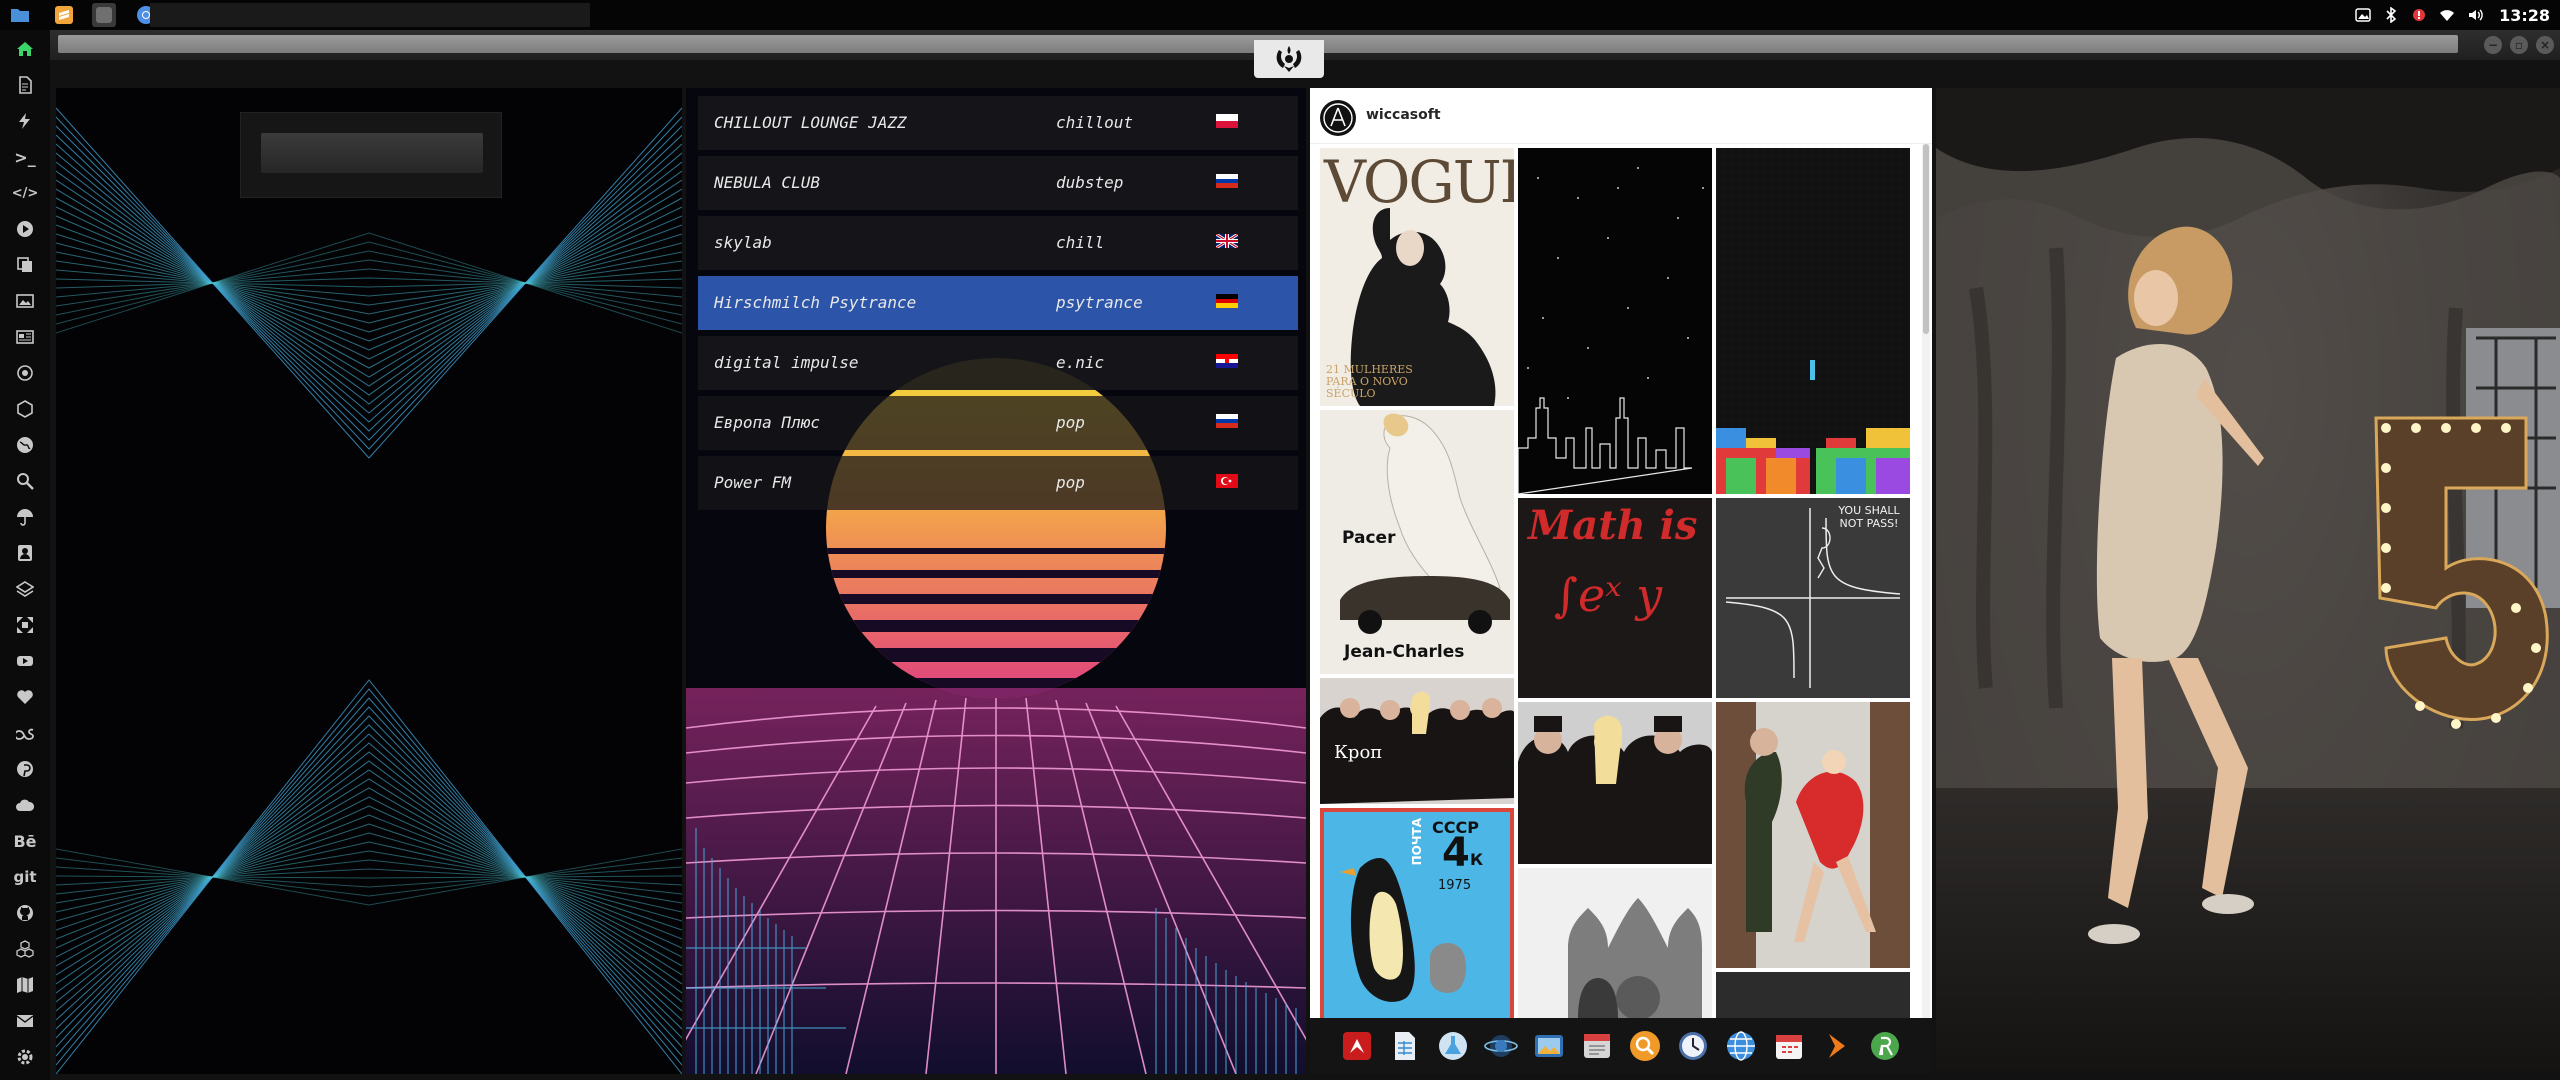 Image resolution: width=2560 pixels, height=1080 pixels. Describe the element at coordinates (1289, 59) in the screenshot. I see `rebel-alliance-tab` at that location.